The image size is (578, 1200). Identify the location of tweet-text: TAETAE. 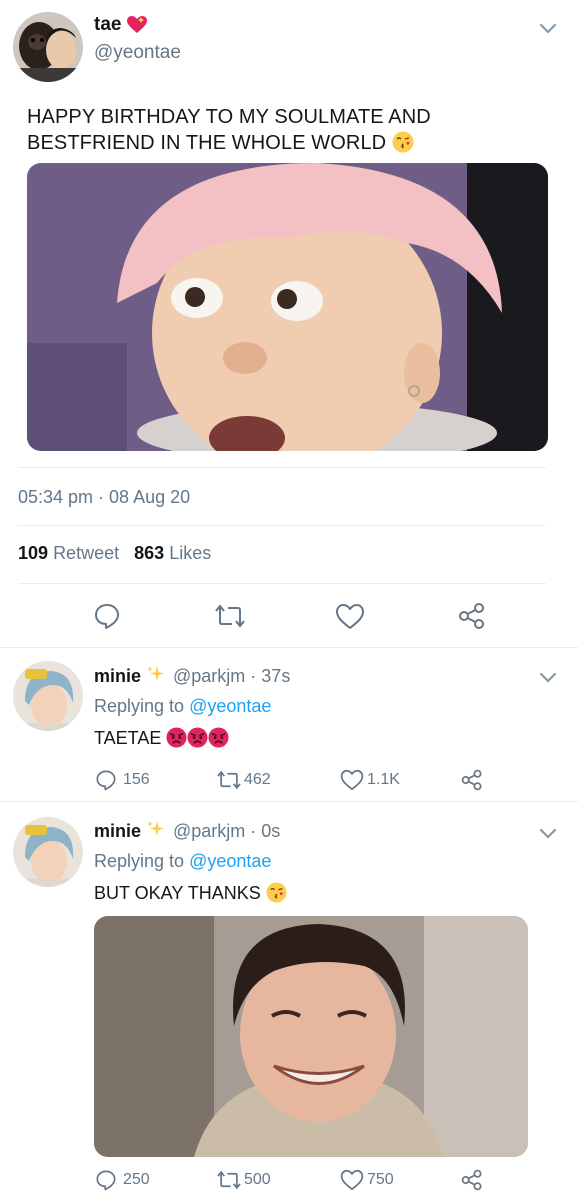
(161, 740).